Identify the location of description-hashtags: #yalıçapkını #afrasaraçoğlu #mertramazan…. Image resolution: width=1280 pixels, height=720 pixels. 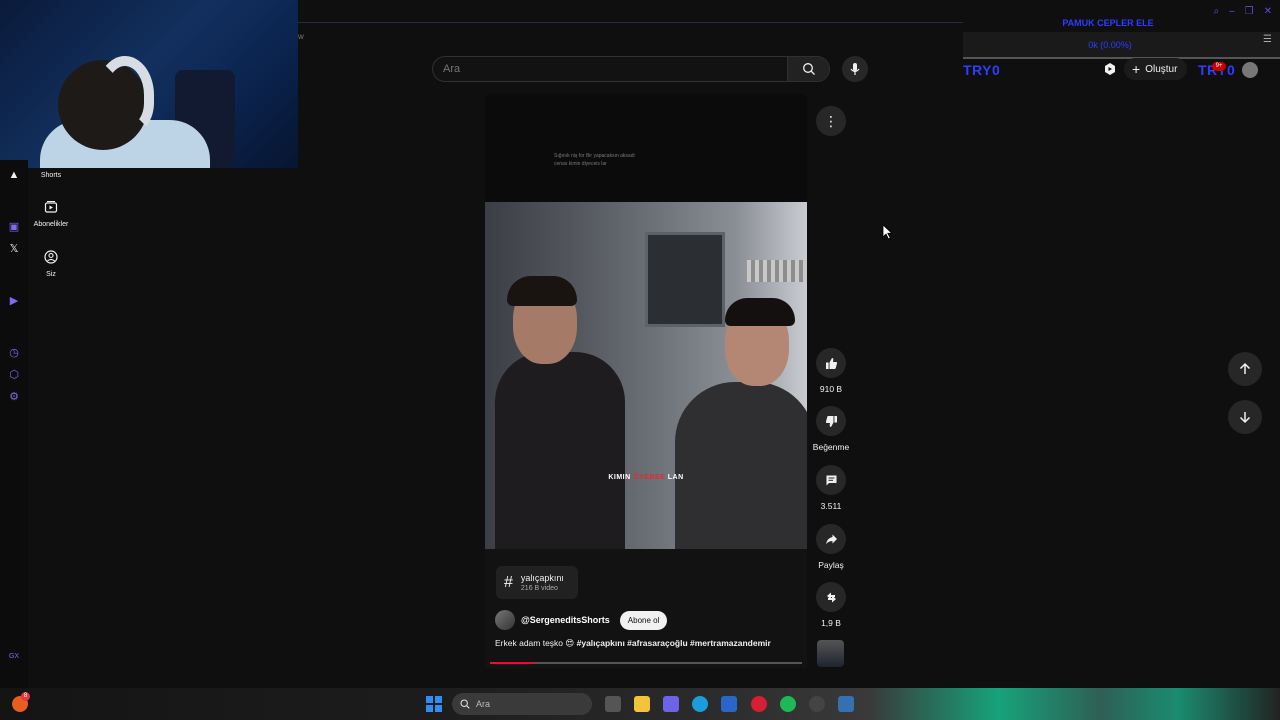
(674, 643).